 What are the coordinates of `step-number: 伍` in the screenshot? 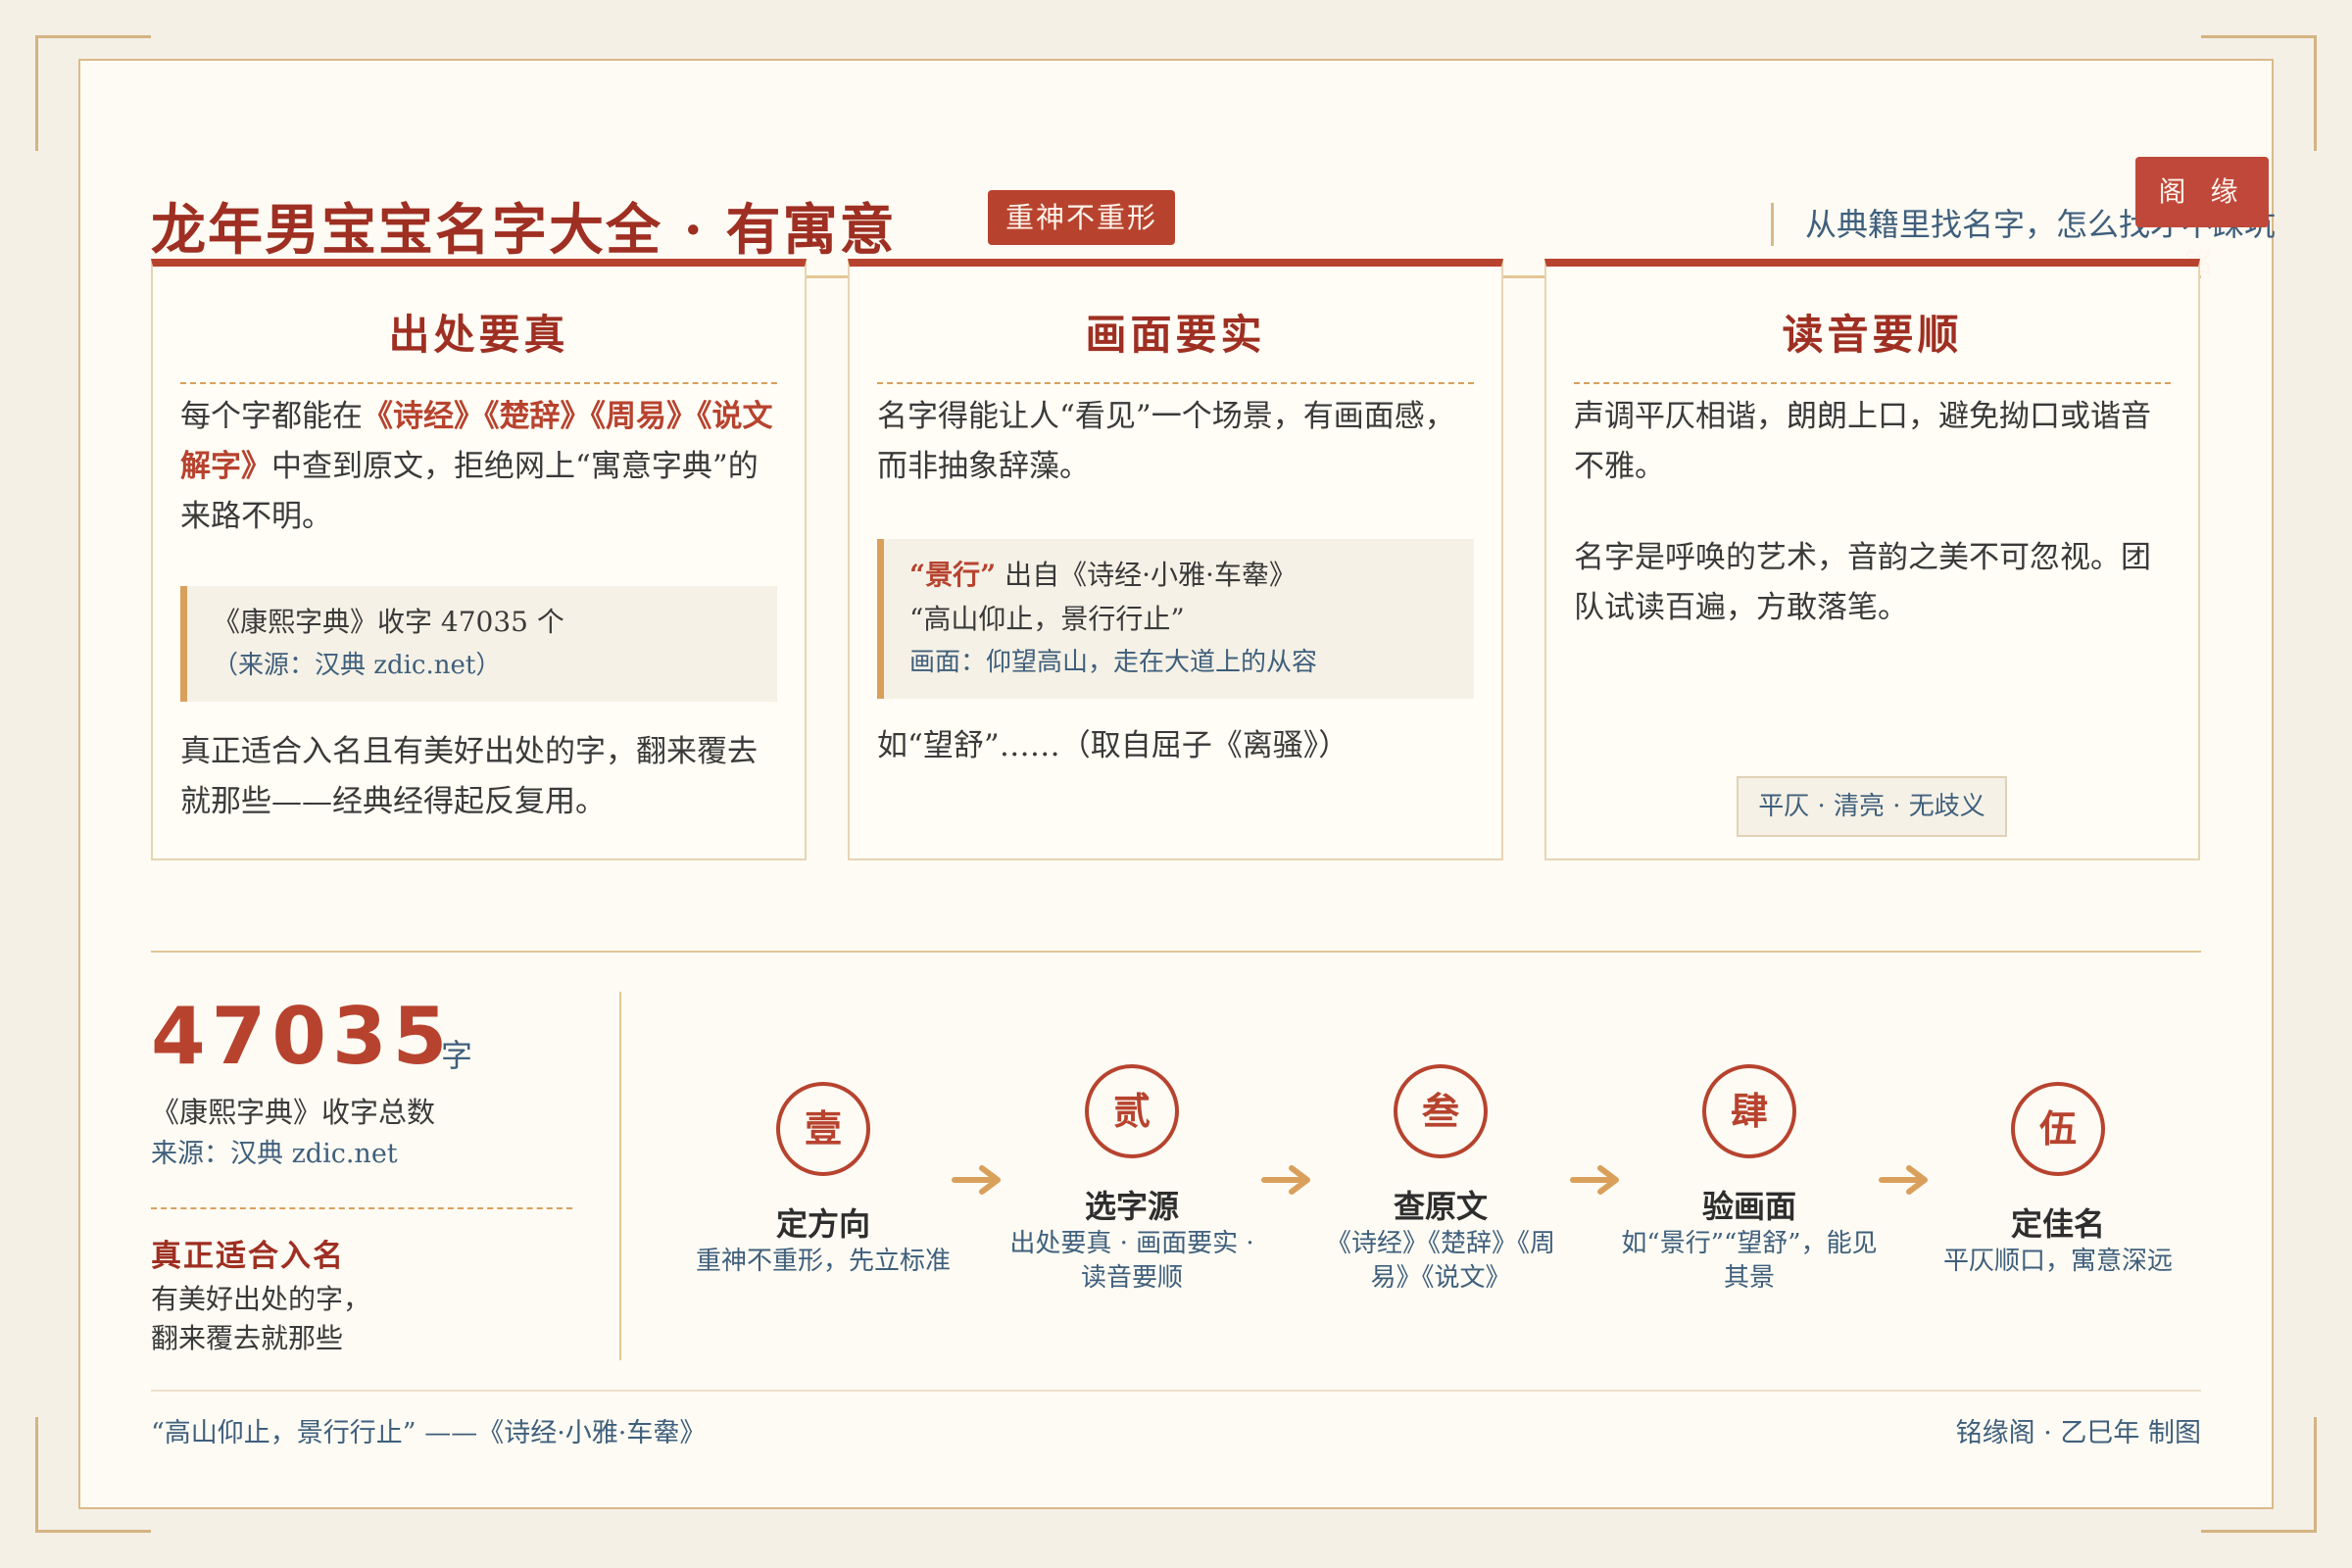 It's located at (2058, 1129).